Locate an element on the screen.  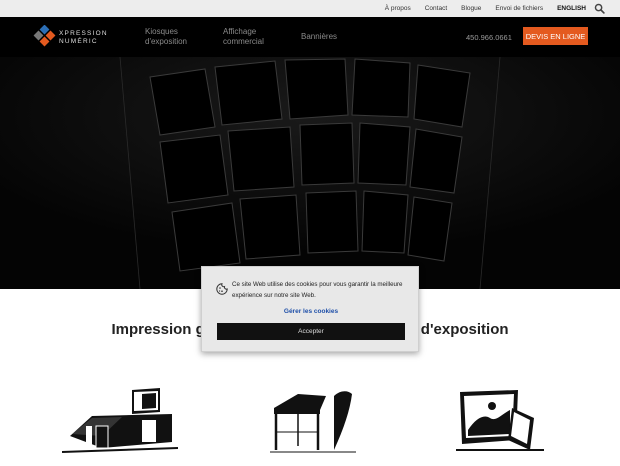
kiosk-illustration is located at coordinates (120, 420).